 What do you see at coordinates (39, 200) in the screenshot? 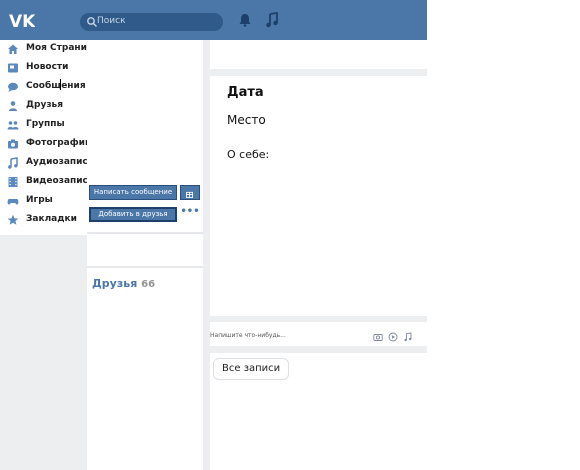
I see `sidebar-item-label: Игры` at bounding box center [39, 200].